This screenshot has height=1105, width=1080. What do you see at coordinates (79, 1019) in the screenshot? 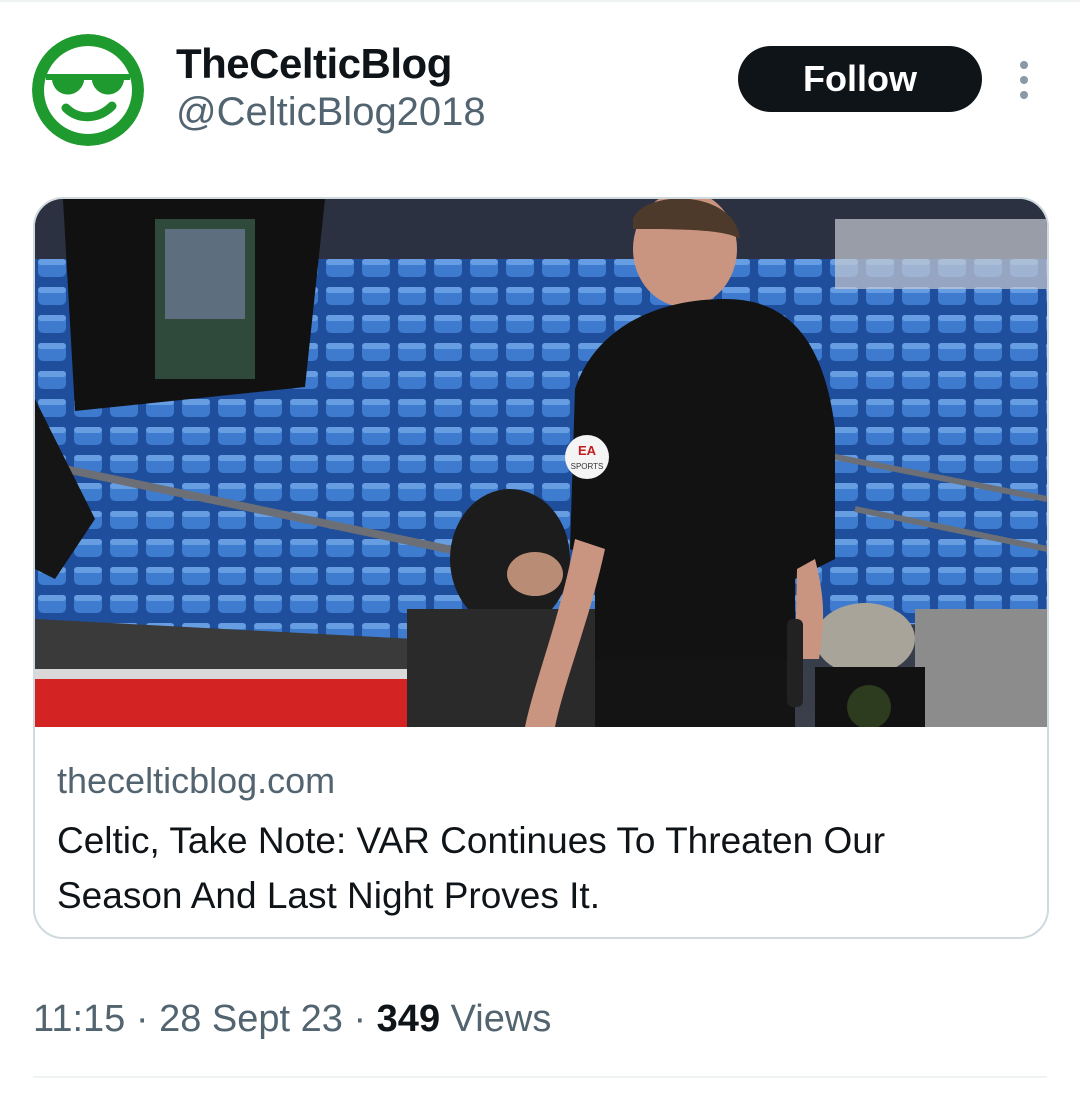
I see `tweet-time: 11:15` at bounding box center [79, 1019].